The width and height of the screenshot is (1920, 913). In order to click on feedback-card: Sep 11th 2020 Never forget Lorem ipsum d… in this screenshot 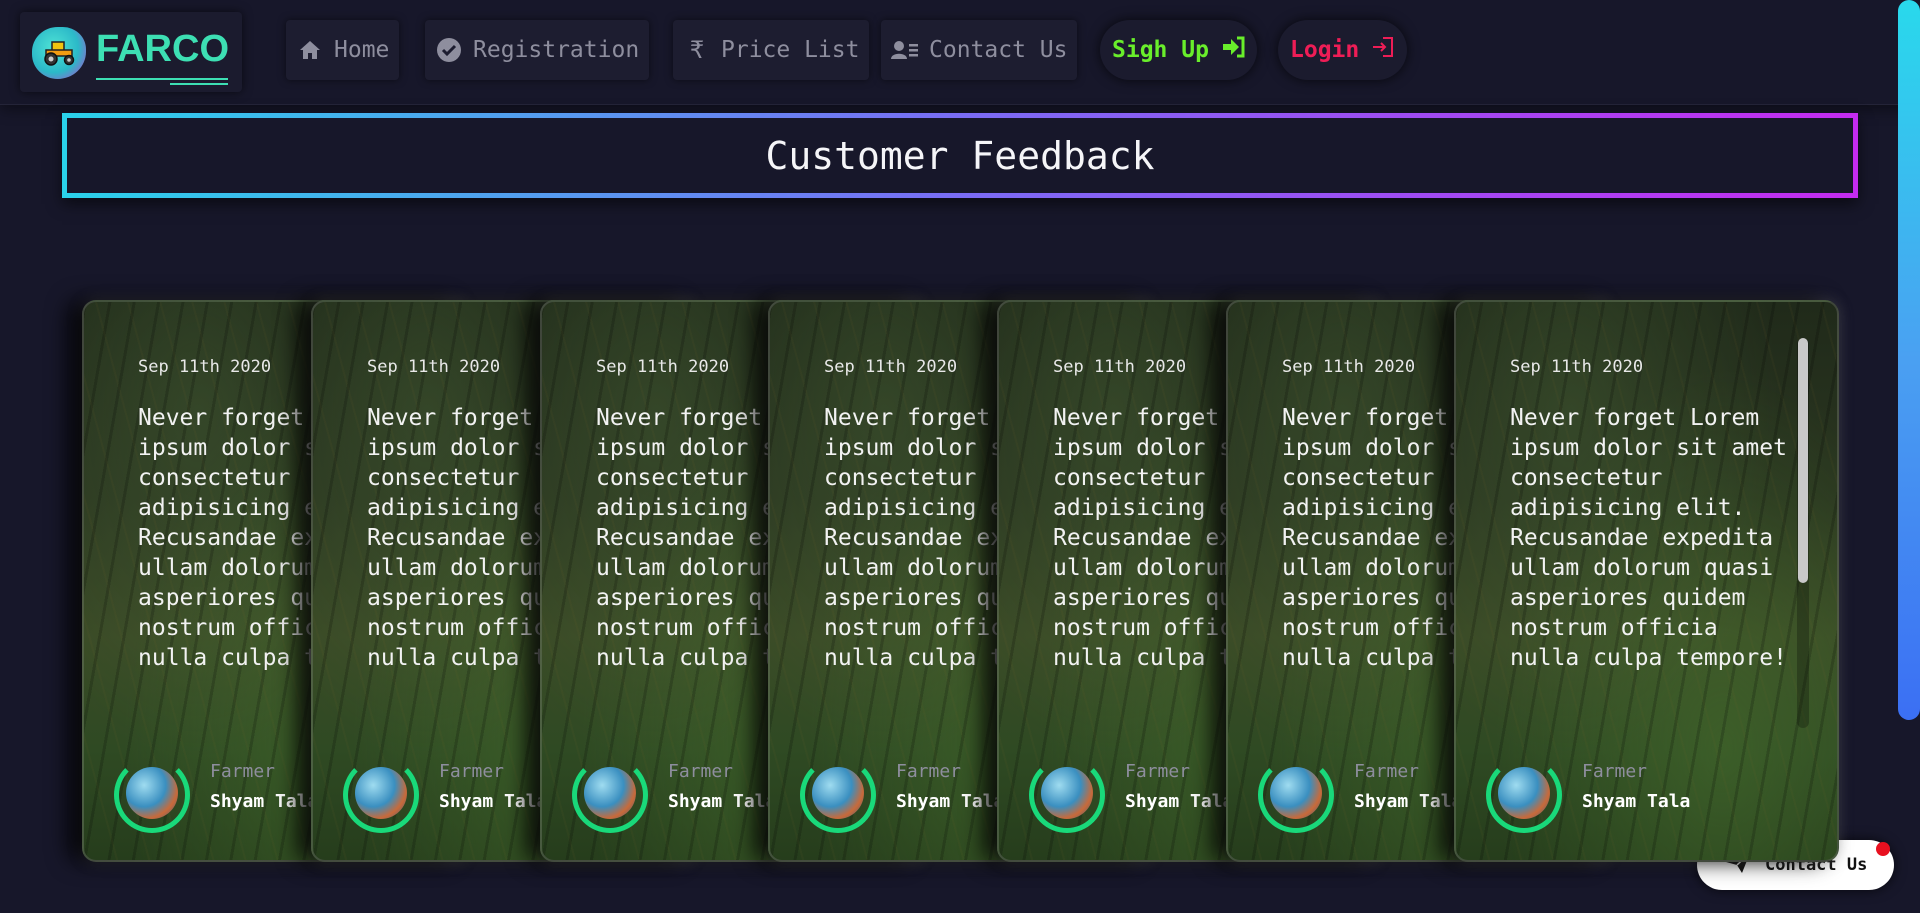, I will do `click(1646, 581)`.